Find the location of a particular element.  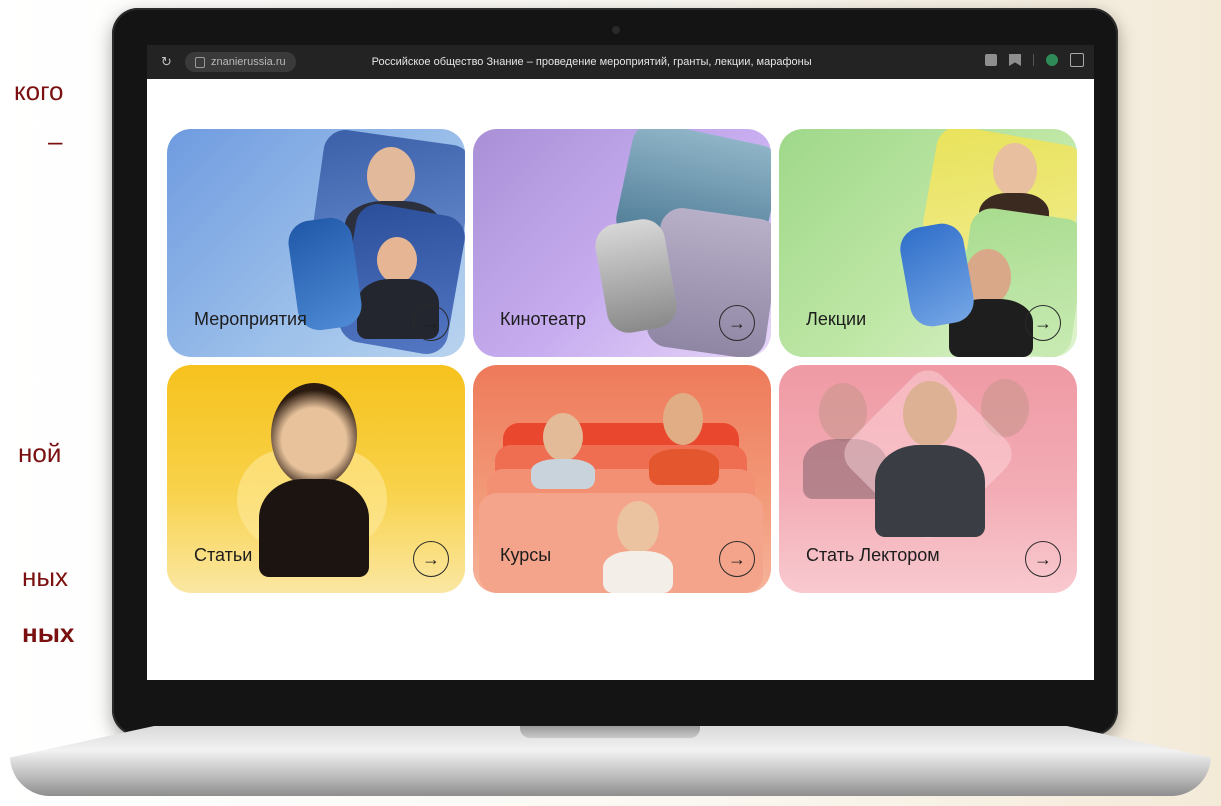

card-courses: Курсы → is located at coordinates (622, 479).